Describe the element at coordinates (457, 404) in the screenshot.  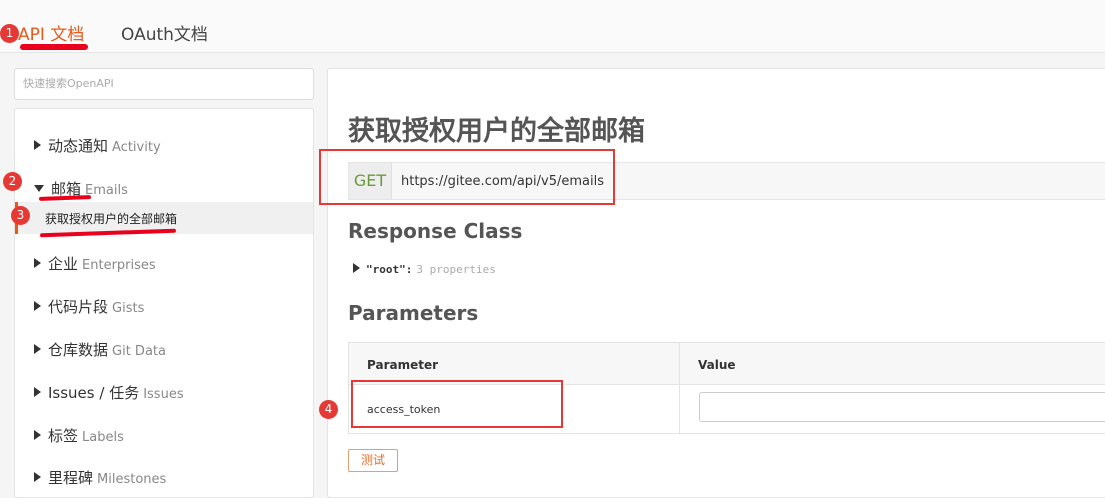
I see `annotation-box-access-token` at that location.